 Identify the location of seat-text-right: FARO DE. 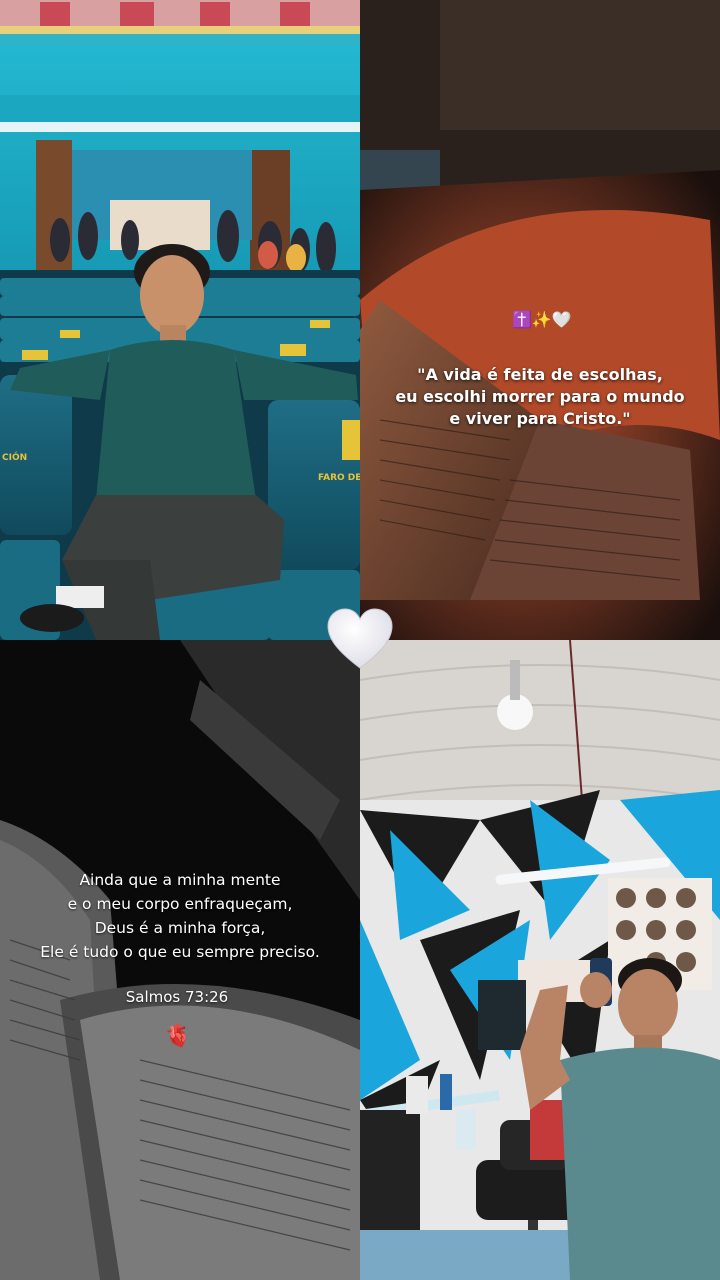
(339, 478).